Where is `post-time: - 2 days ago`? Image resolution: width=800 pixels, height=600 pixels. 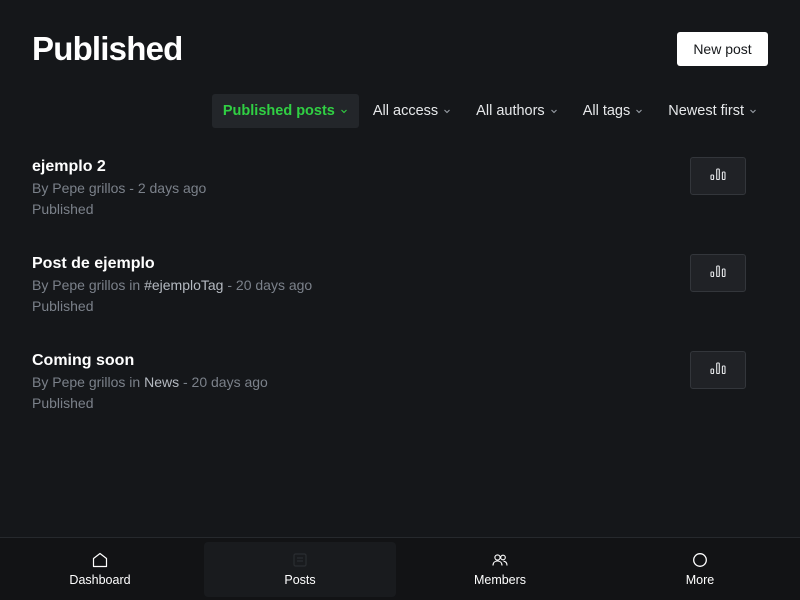 post-time: - 2 days ago is located at coordinates (166, 188).